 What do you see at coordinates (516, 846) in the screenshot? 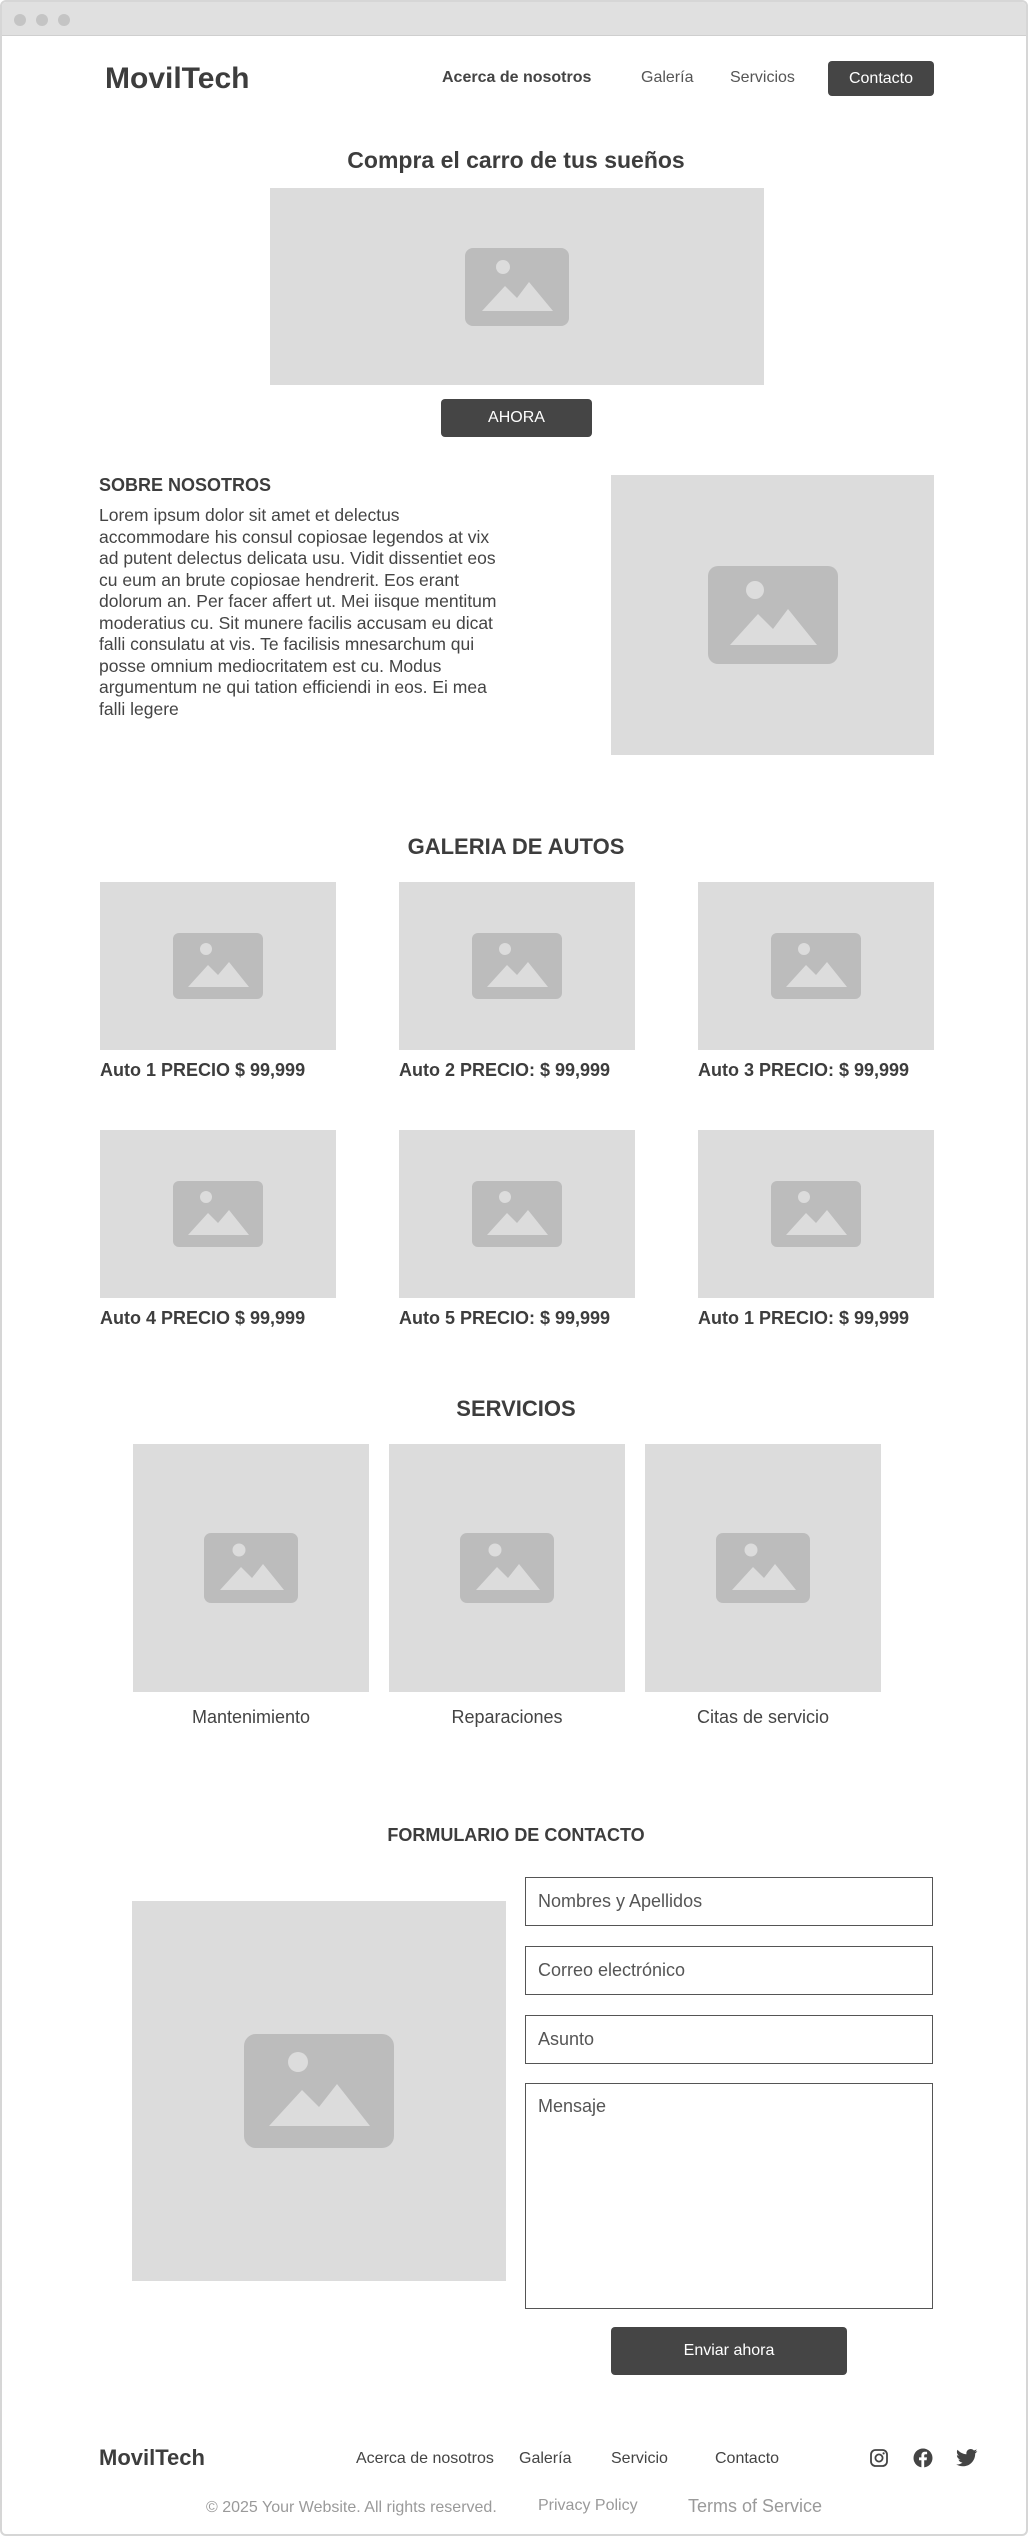
I see `gallery-heading: GALERIA DE AUTOS` at bounding box center [516, 846].